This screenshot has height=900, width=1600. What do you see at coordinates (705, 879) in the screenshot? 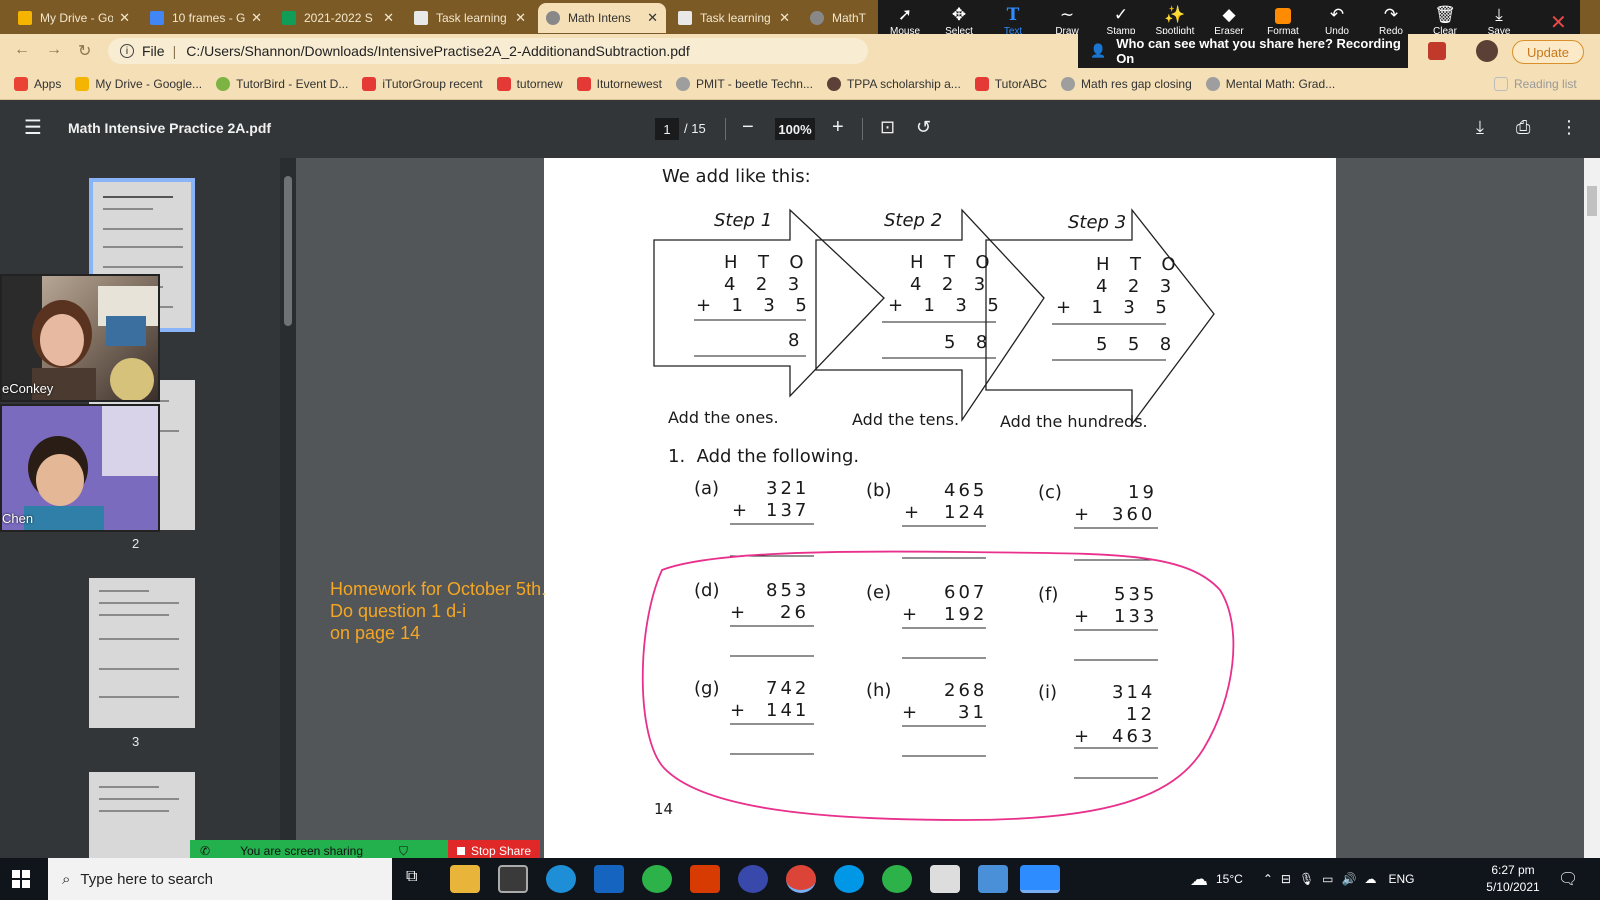
I see `office-icon` at bounding box center [705, 879].